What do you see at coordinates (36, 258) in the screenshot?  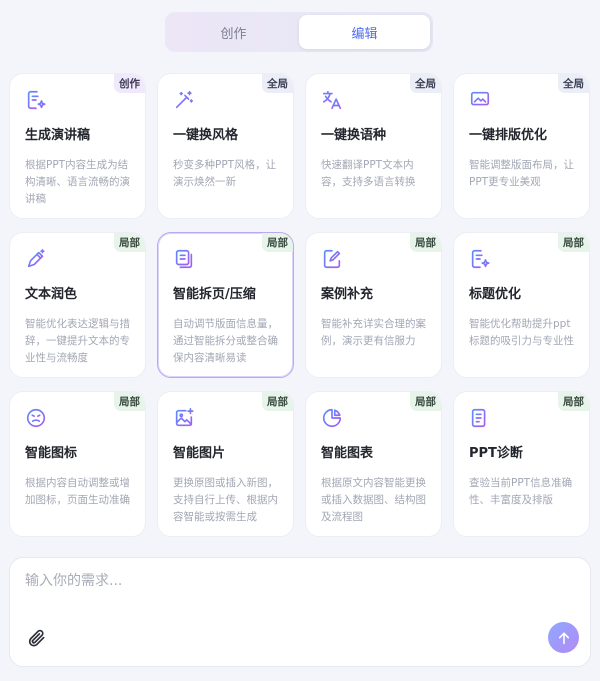 I see `pen-sparkle-icon` at bounding box center [36, 258].